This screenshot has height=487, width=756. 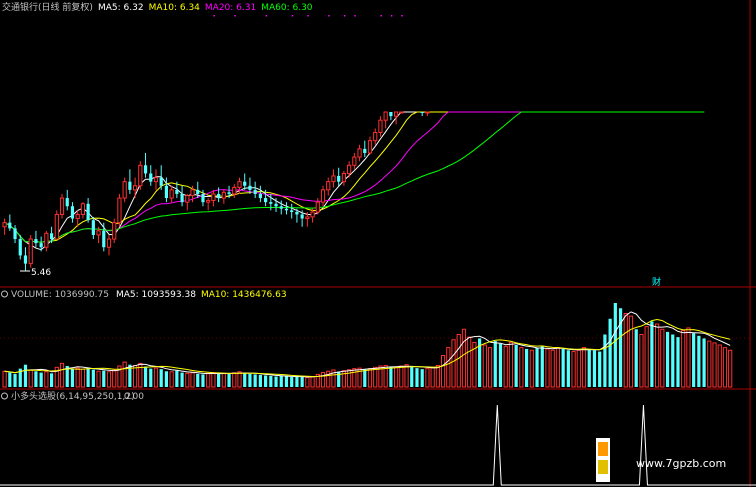 I want to click on legend-entry: MA5: 1093593.38, so click(x=156, y=295).